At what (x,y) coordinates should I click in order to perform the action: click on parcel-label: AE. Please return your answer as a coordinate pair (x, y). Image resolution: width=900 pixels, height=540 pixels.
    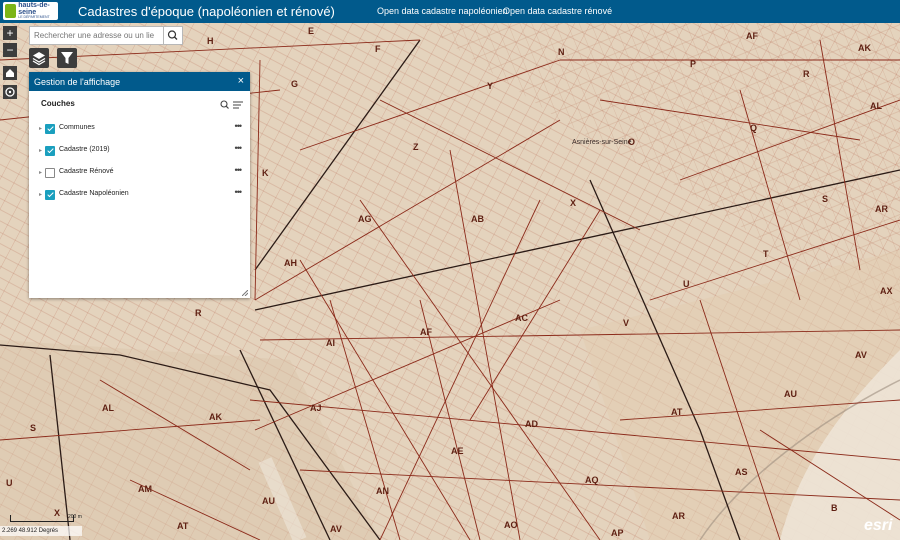
    Looking at the image, I should click on (457, 451).